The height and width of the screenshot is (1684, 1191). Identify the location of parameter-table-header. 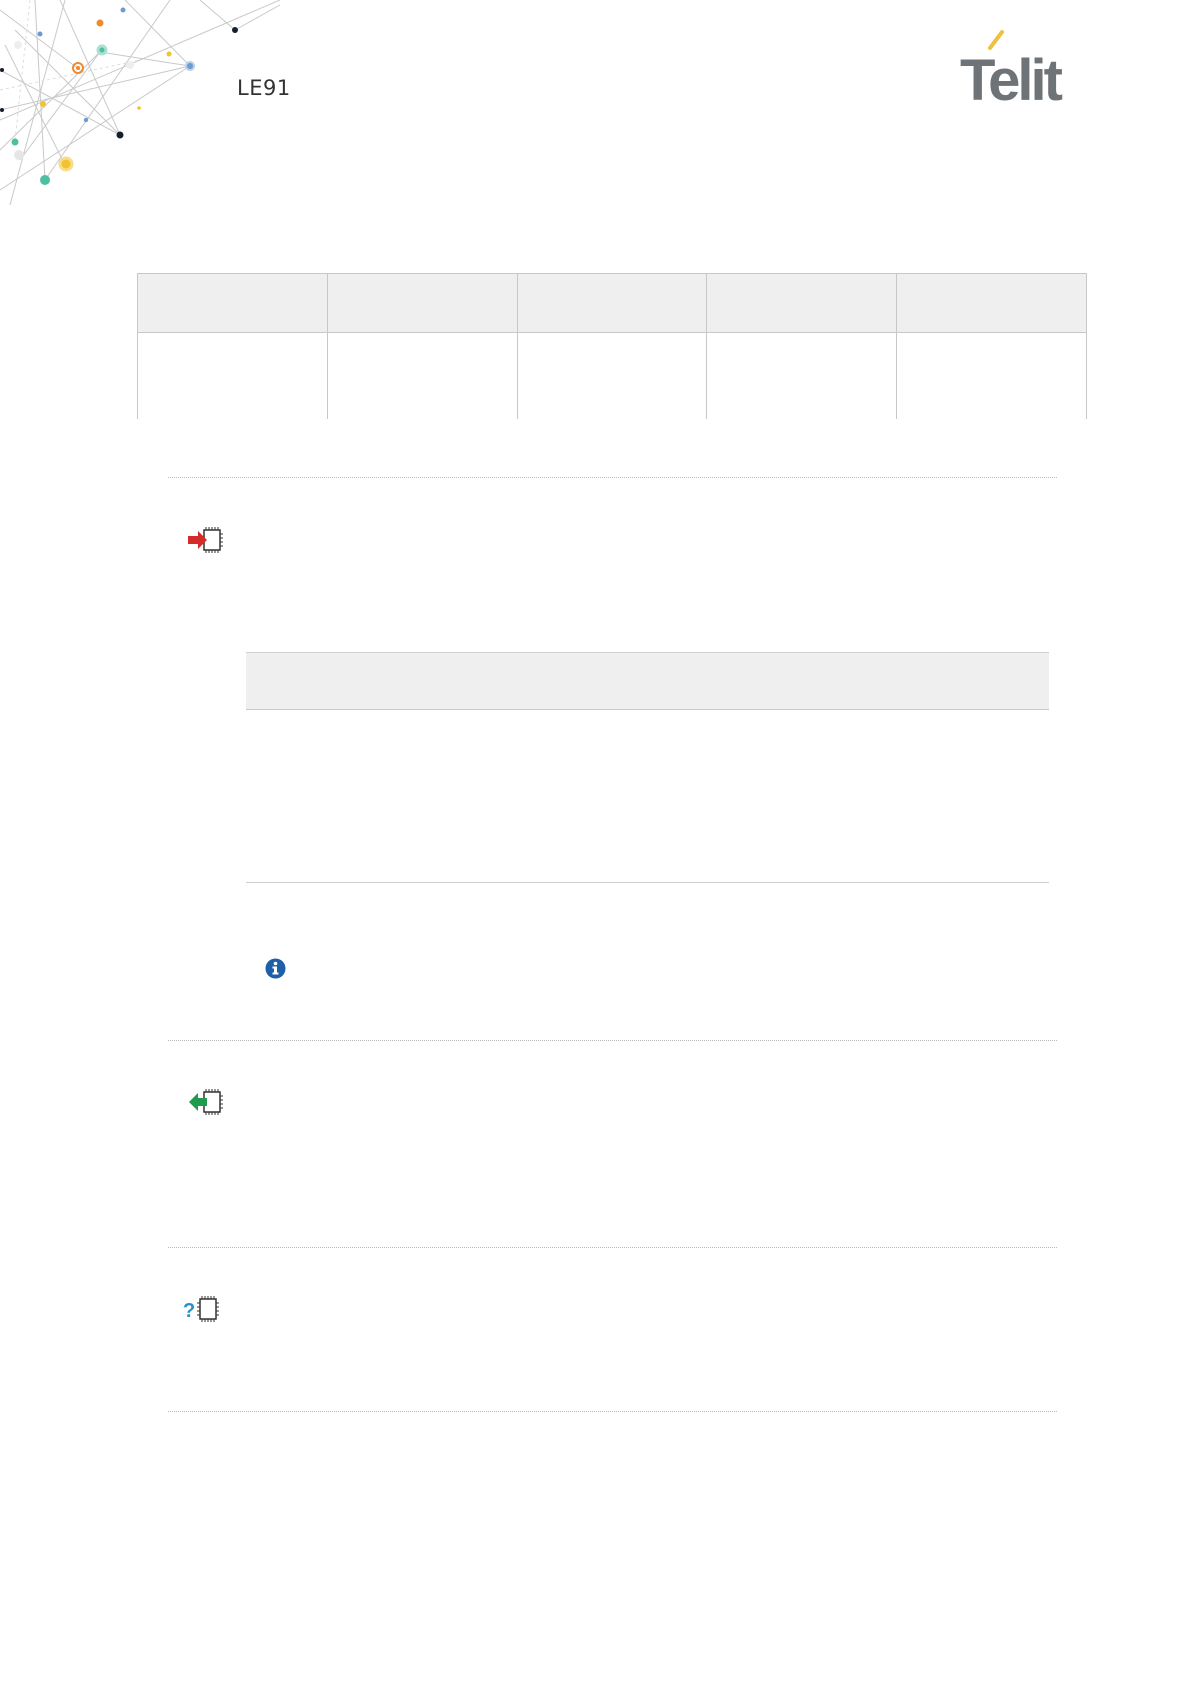
(647, 681).